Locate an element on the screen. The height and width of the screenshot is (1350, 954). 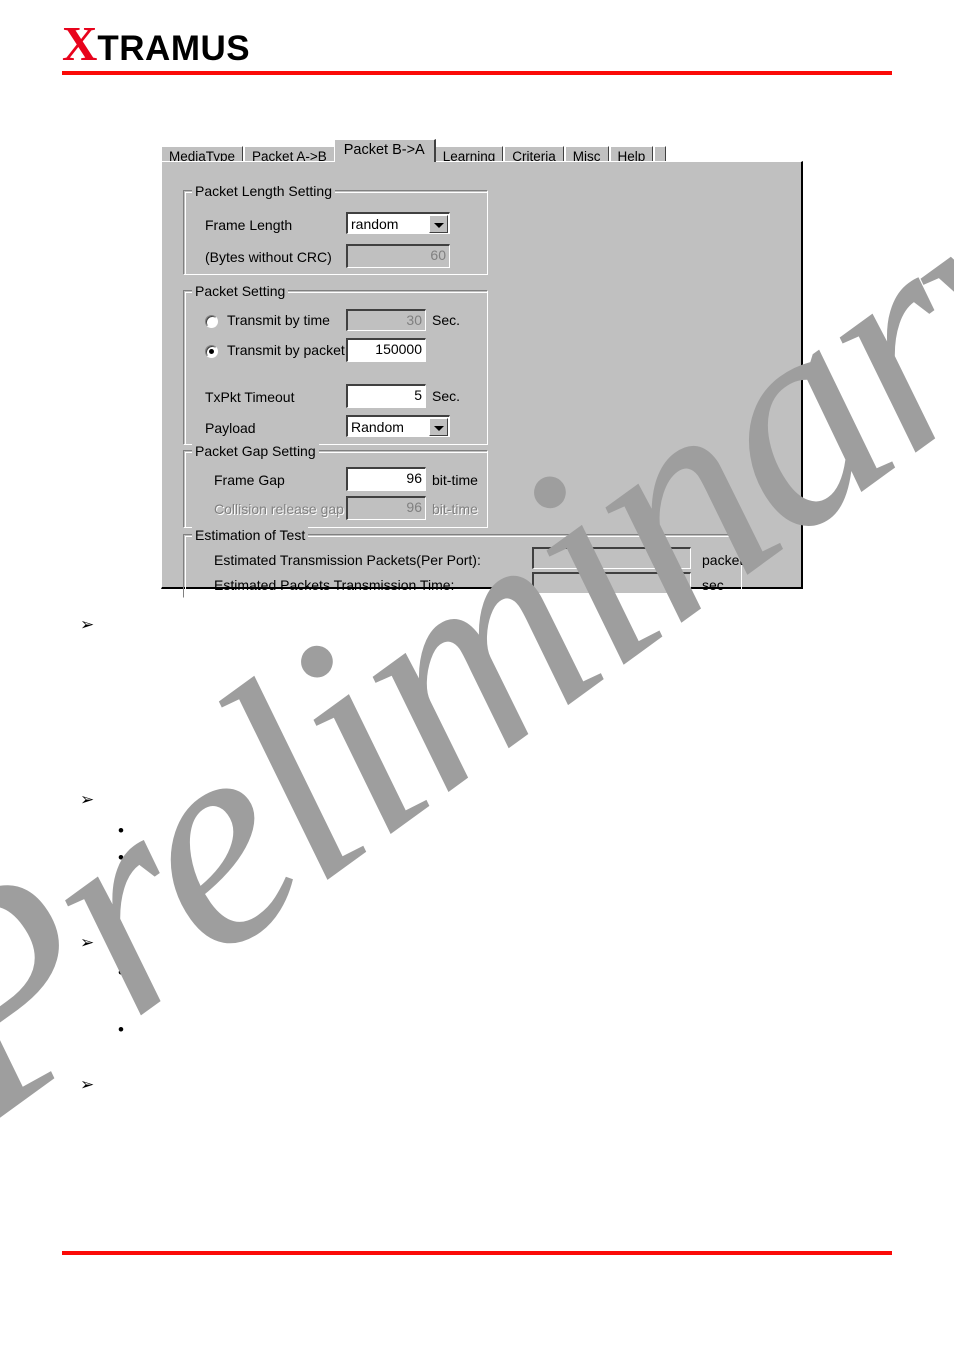
xtramus-logo: XTRAMUS is located at coordinates (156, 45).